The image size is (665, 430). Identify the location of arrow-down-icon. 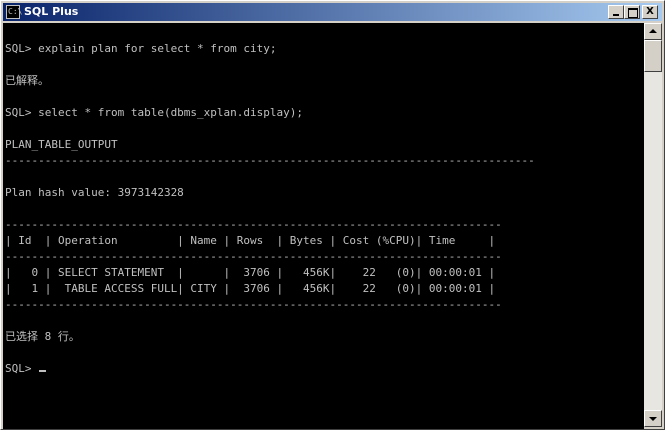
(653, 419).